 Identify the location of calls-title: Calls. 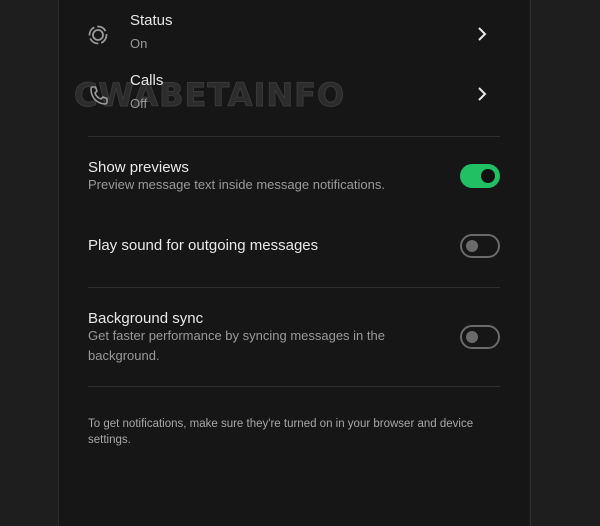
(147, 80).